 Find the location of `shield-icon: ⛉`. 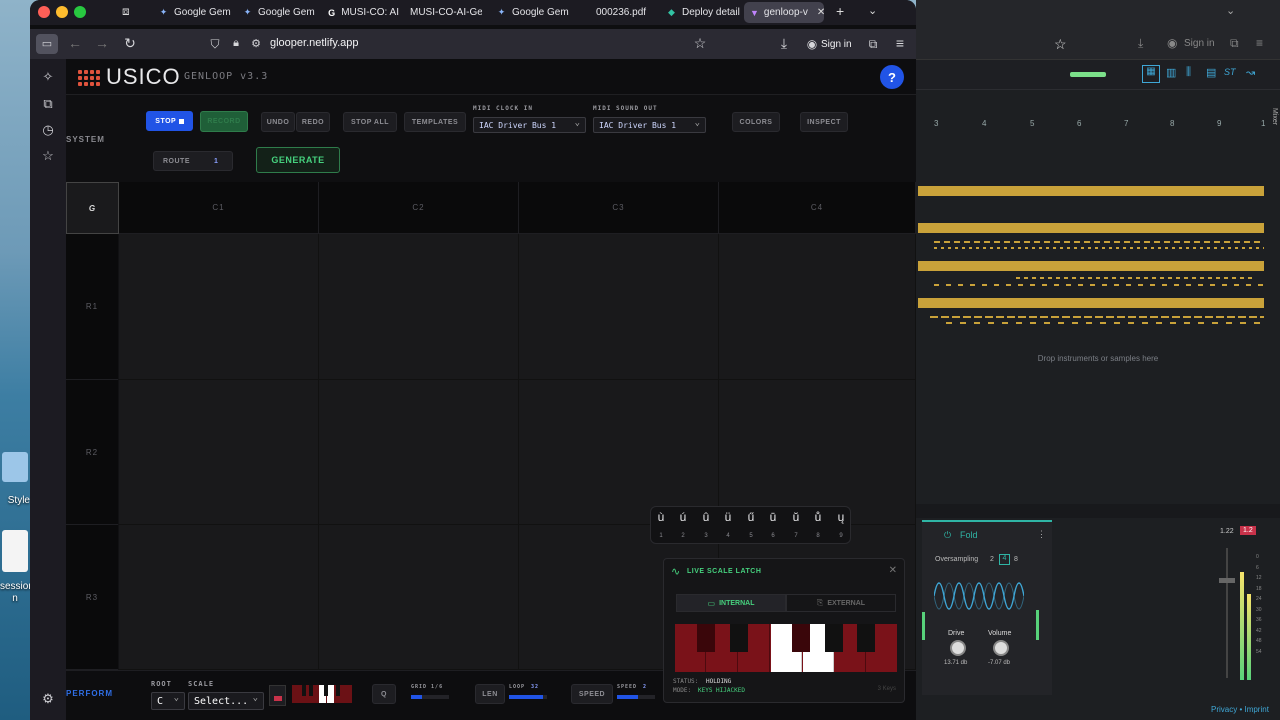

shield-icon: ⛉ is located at coordinates (215, 44).